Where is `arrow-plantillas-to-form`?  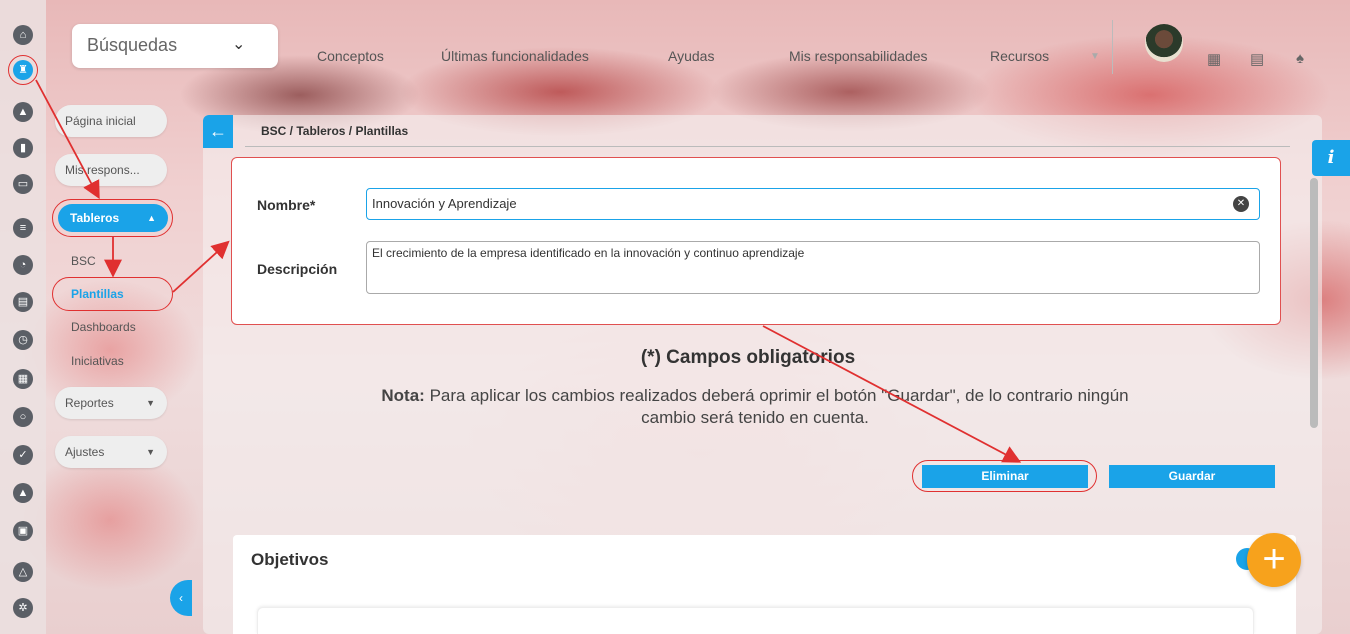
arrow-plantillas-to-form is located at coordinates (201, 266).